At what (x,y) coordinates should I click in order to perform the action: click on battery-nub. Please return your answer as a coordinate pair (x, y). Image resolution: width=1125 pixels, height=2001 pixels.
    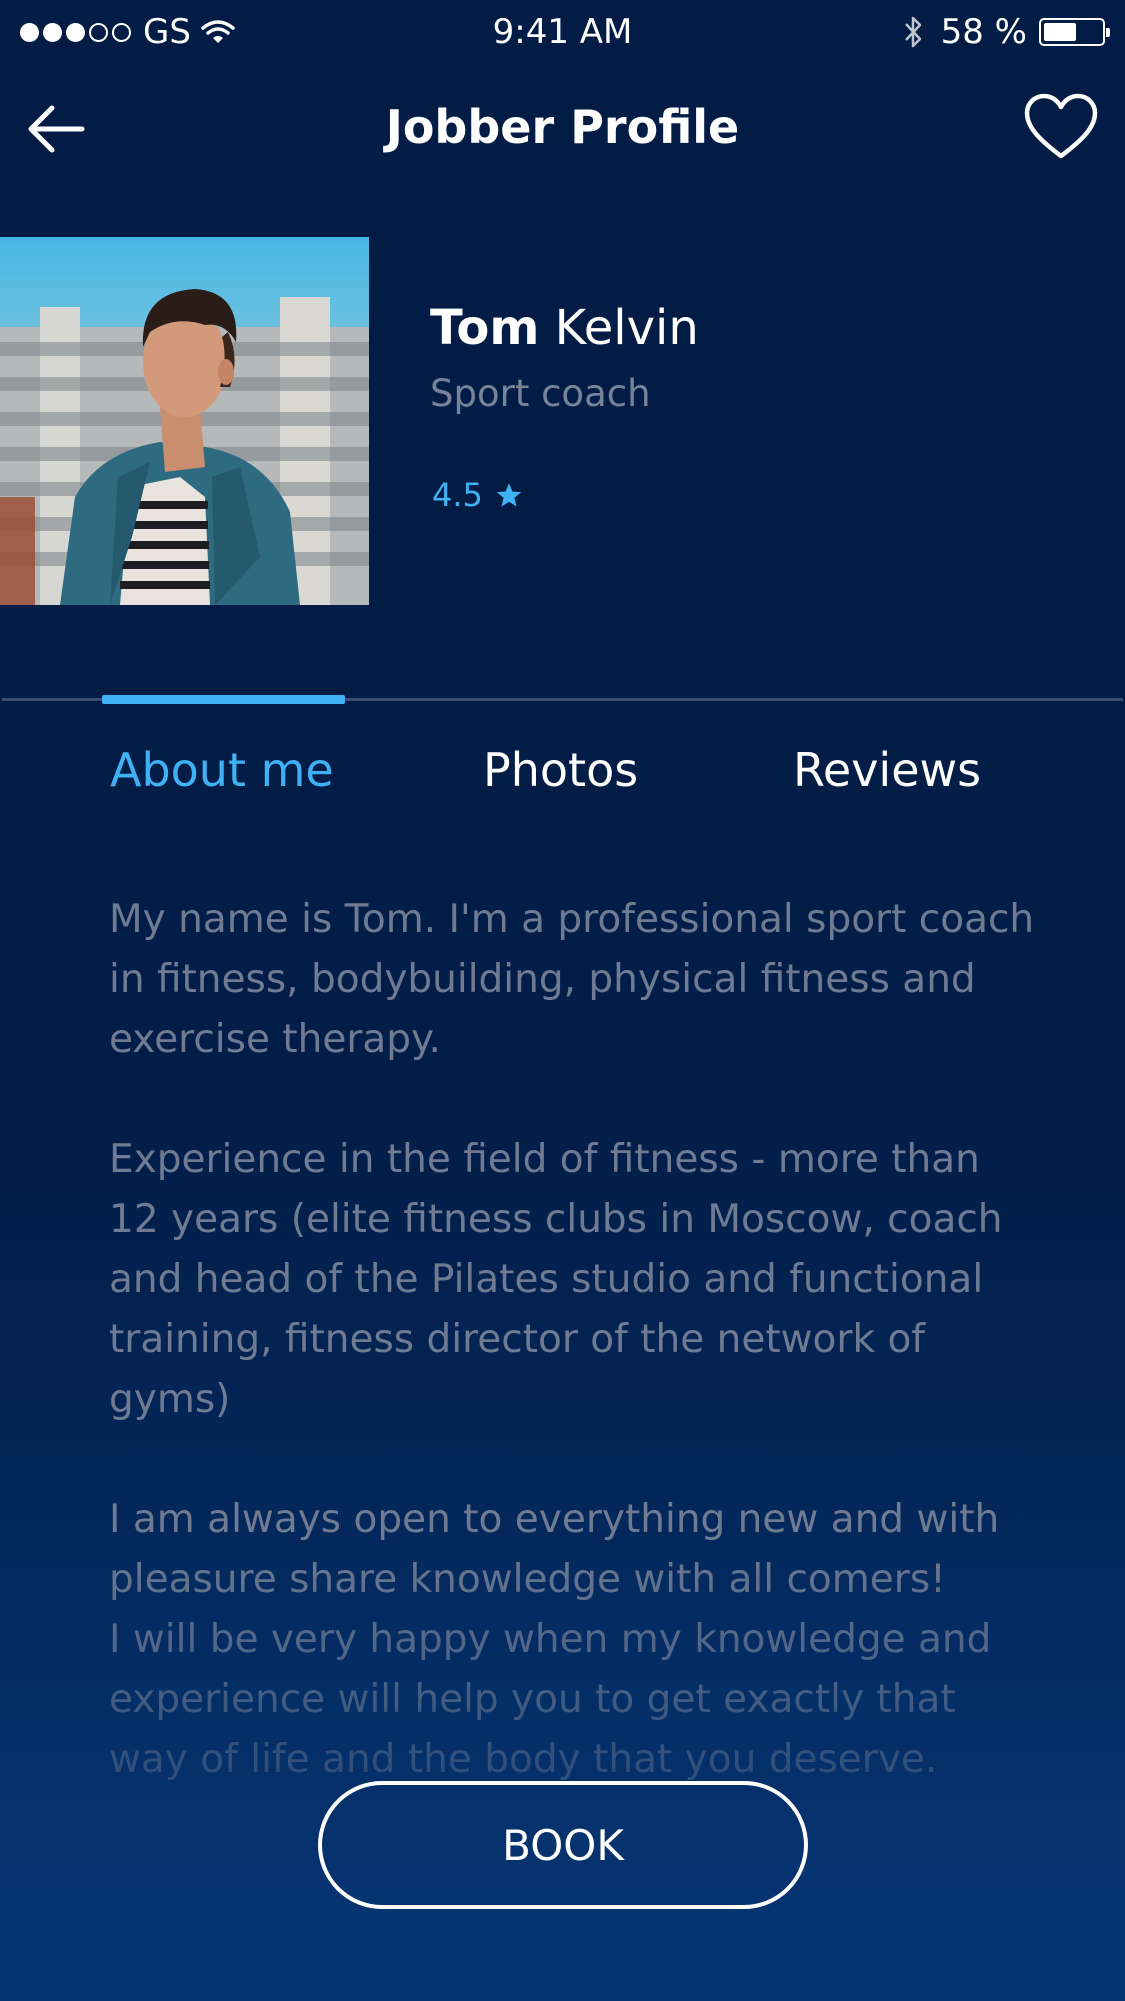
    Looking at the image, I should click on (1108, 32).